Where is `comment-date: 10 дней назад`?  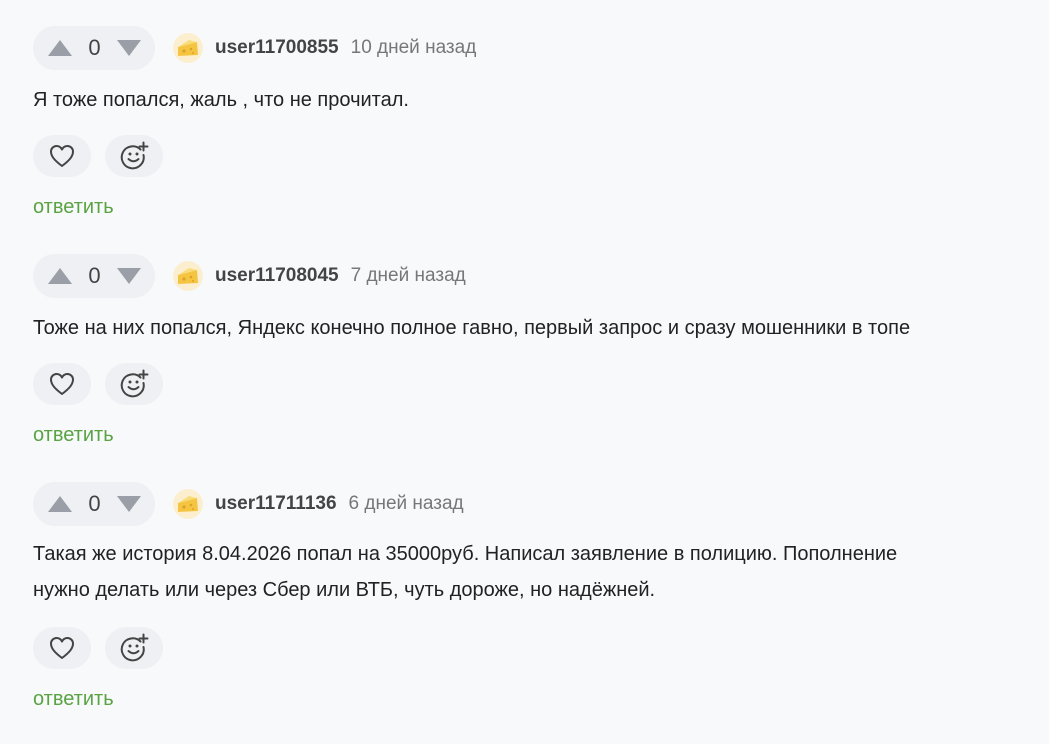 comment-date: 10 дней назад is located at coordinates (413, 47).